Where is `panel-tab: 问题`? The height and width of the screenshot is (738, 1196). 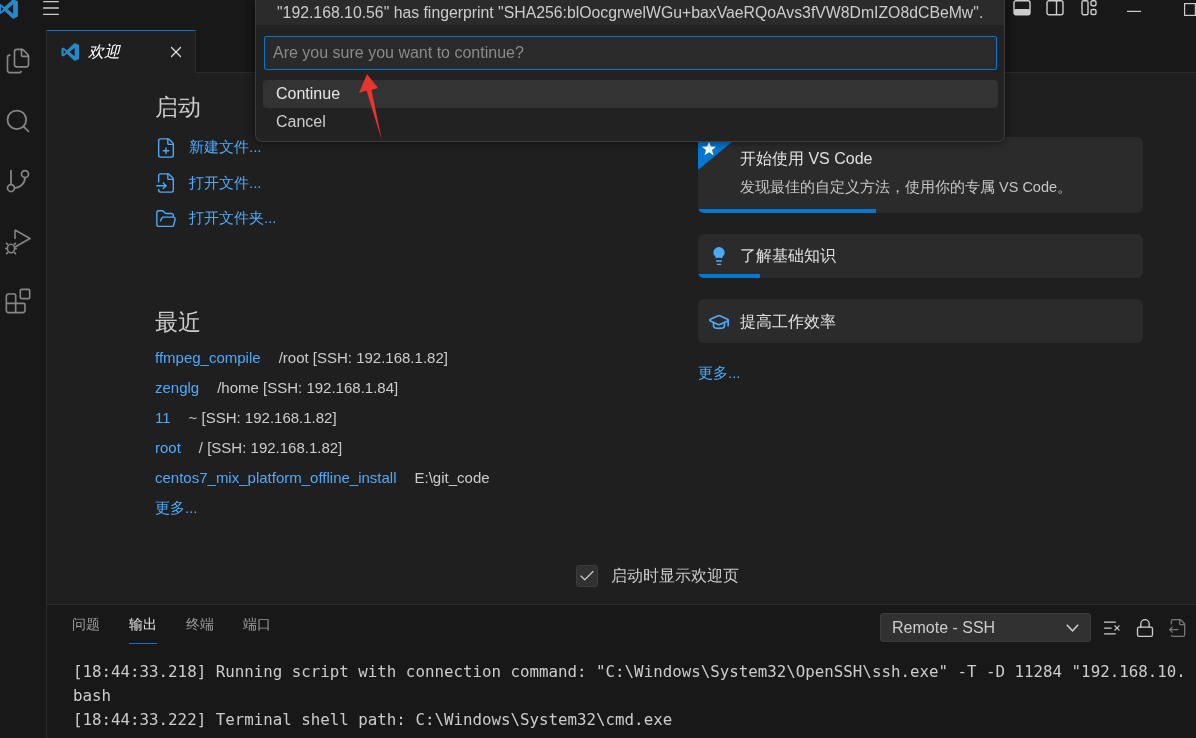 panel-tab: 问题 is located at coordinates (86, 624).